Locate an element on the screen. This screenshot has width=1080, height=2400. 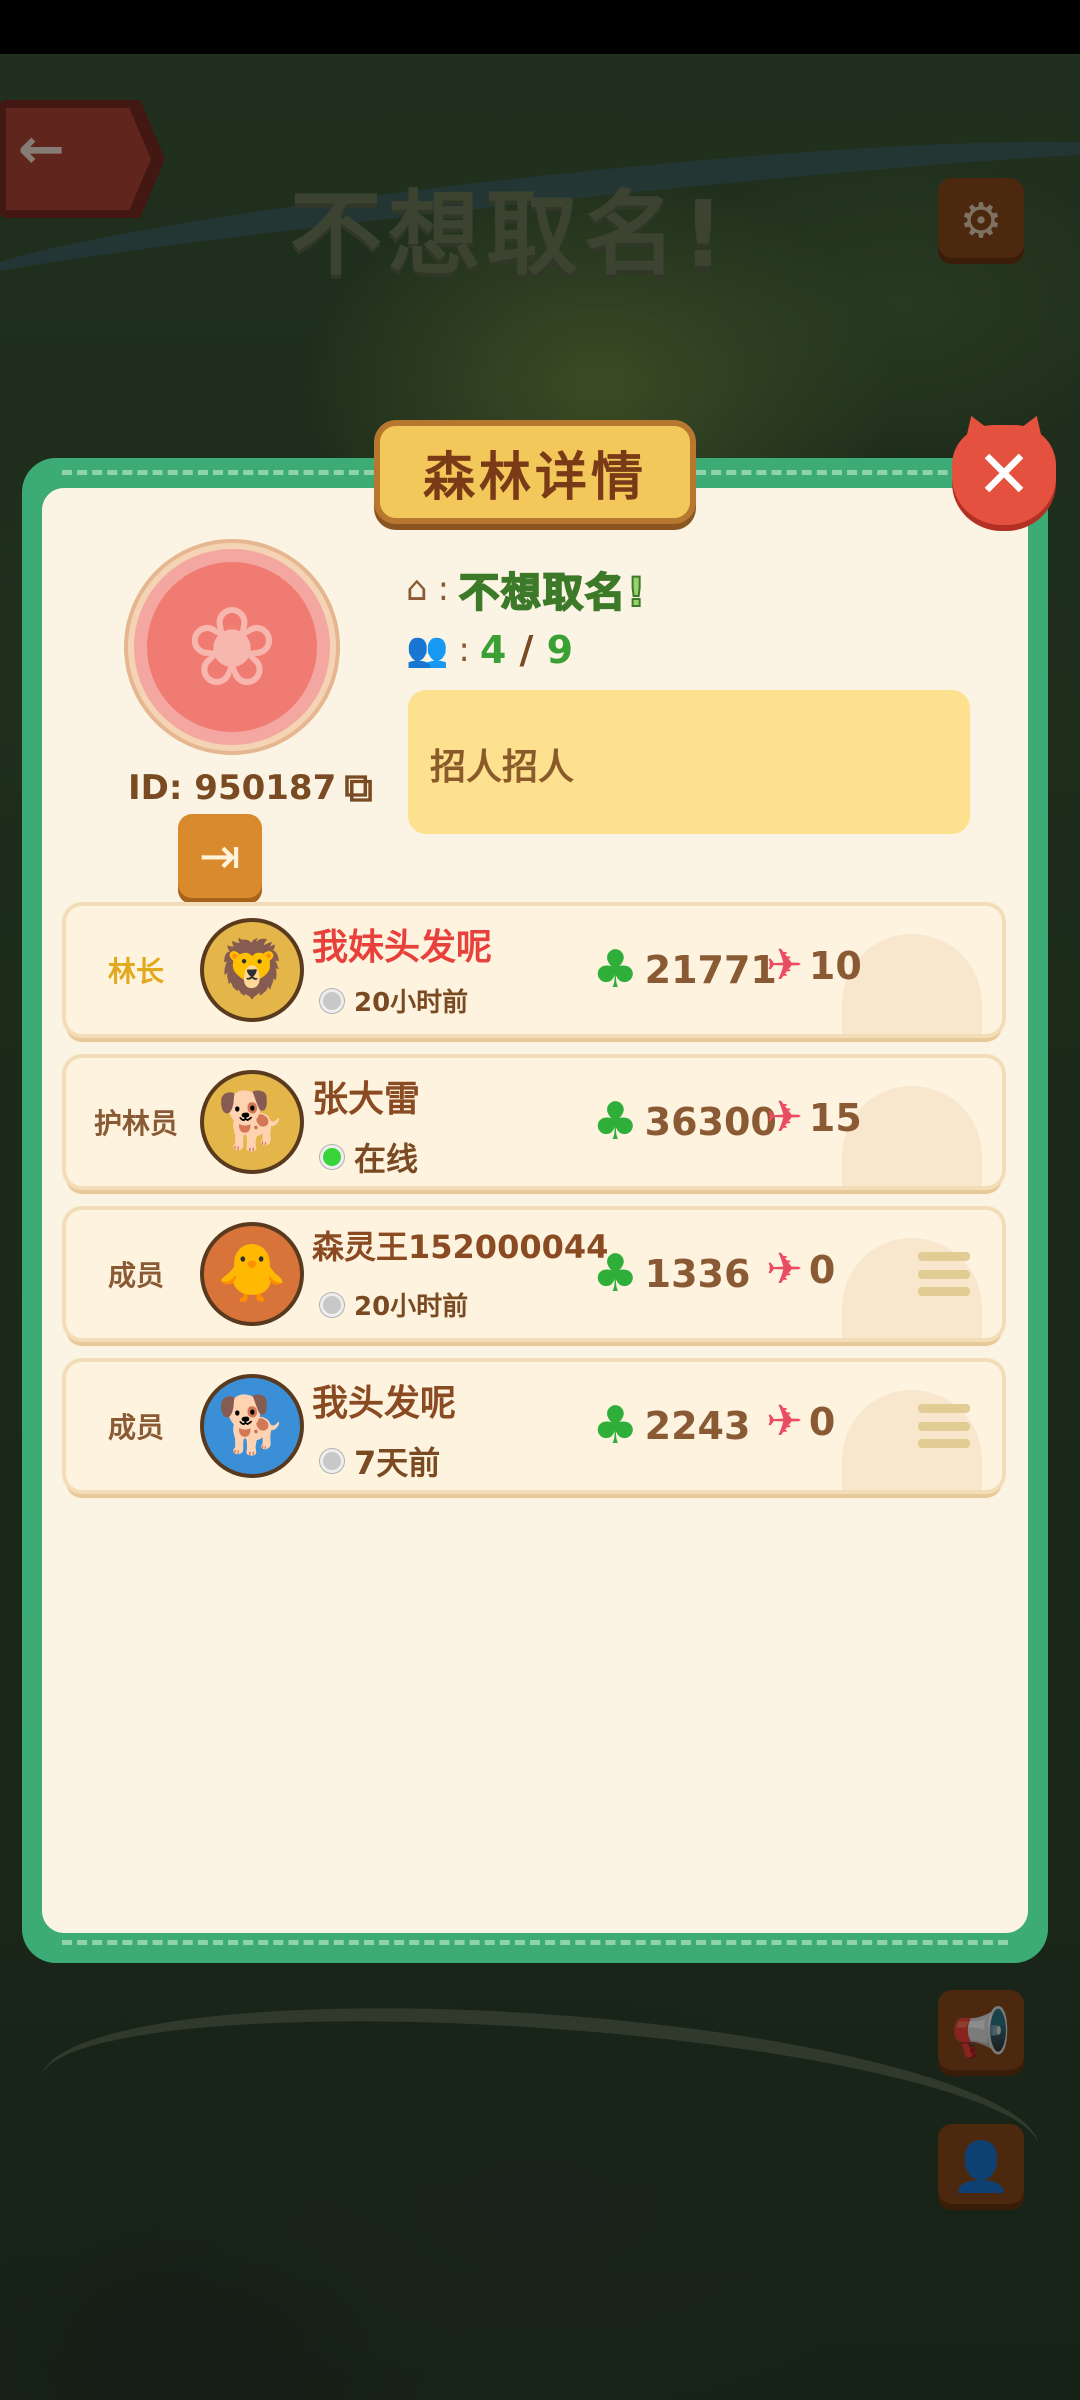
forest-name-row: ⌂ : 不想取名! is located at coordinates (526, 589).